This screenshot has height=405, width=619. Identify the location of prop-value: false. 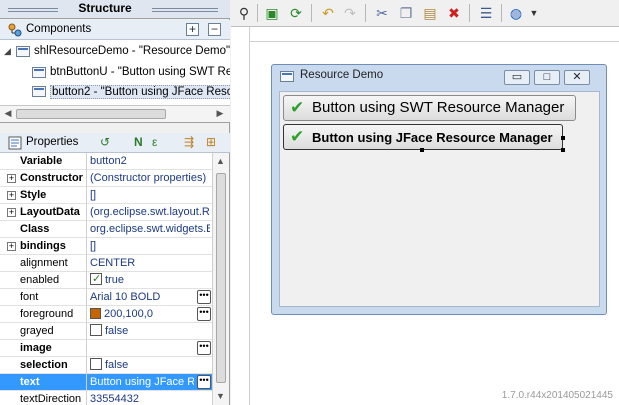
(117, 331).